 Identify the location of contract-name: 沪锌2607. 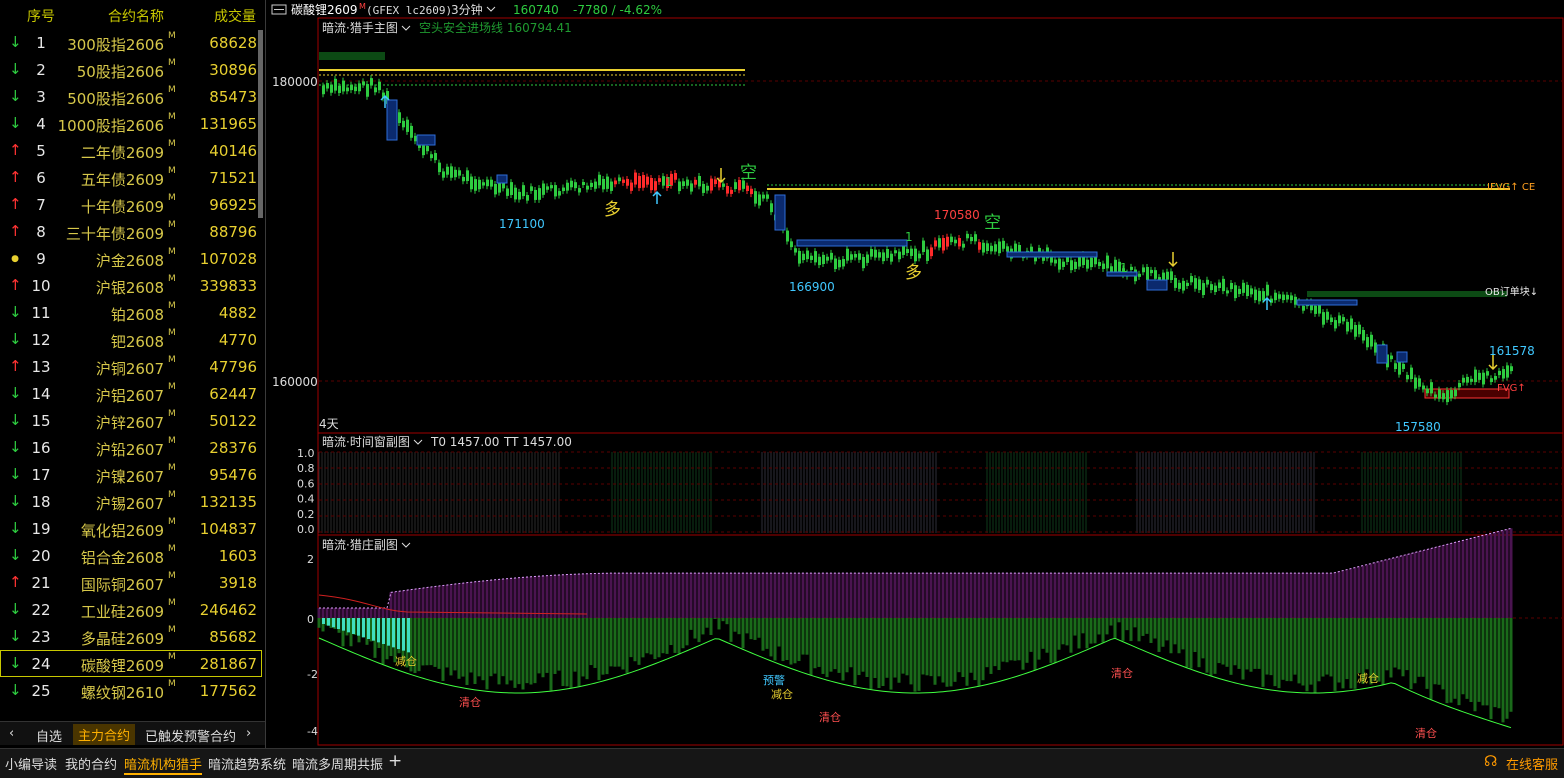
(129, 423).